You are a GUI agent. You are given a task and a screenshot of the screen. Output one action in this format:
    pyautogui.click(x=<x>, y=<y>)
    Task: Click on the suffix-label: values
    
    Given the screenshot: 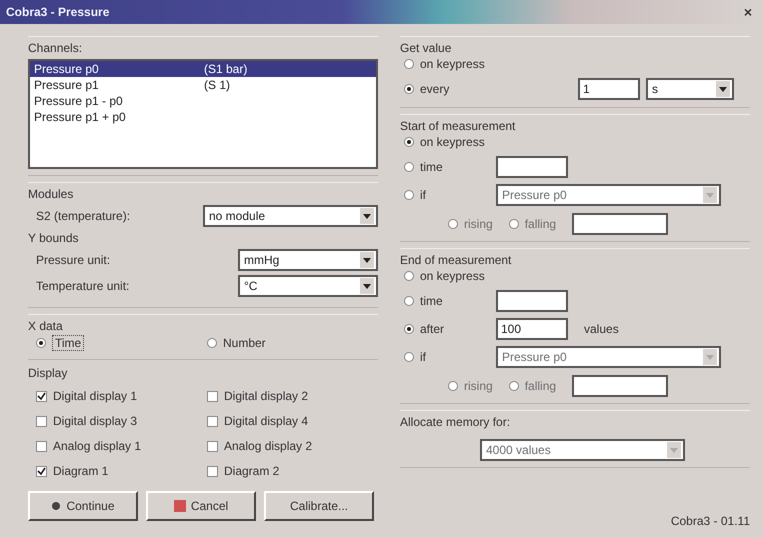 What is the action you would take?
    pyautogui.click(x=601, y=329)
    